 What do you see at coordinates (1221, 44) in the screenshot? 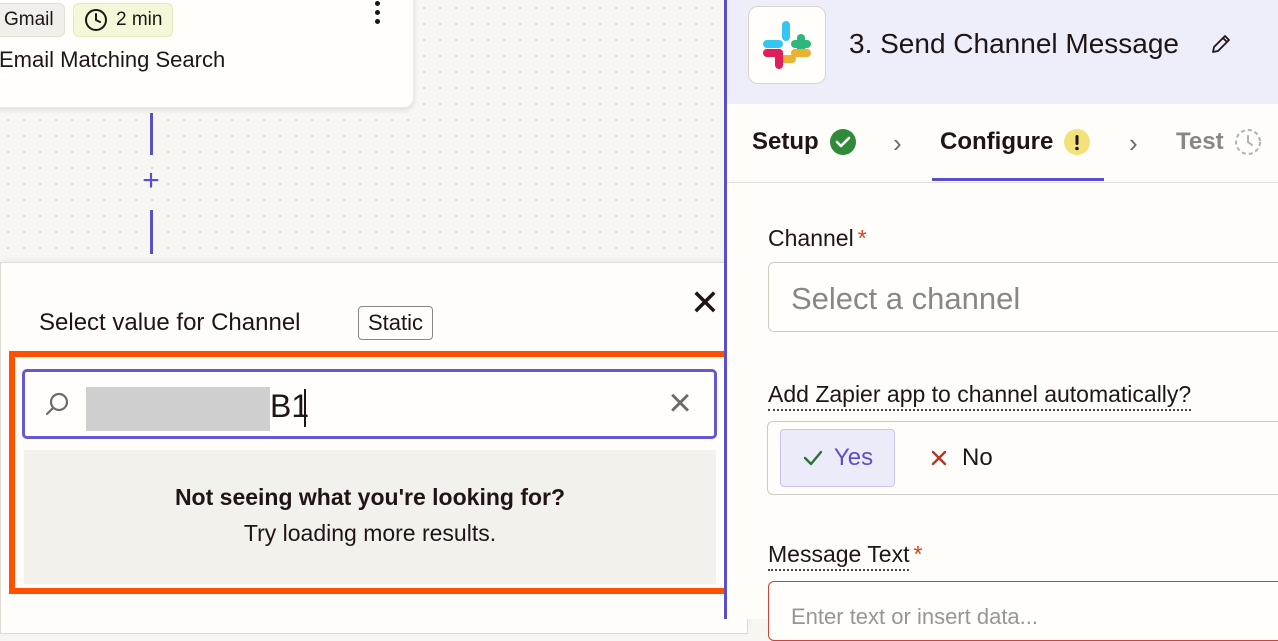
I see `edit-pencil-icon` at bounding box center [1221, 44].